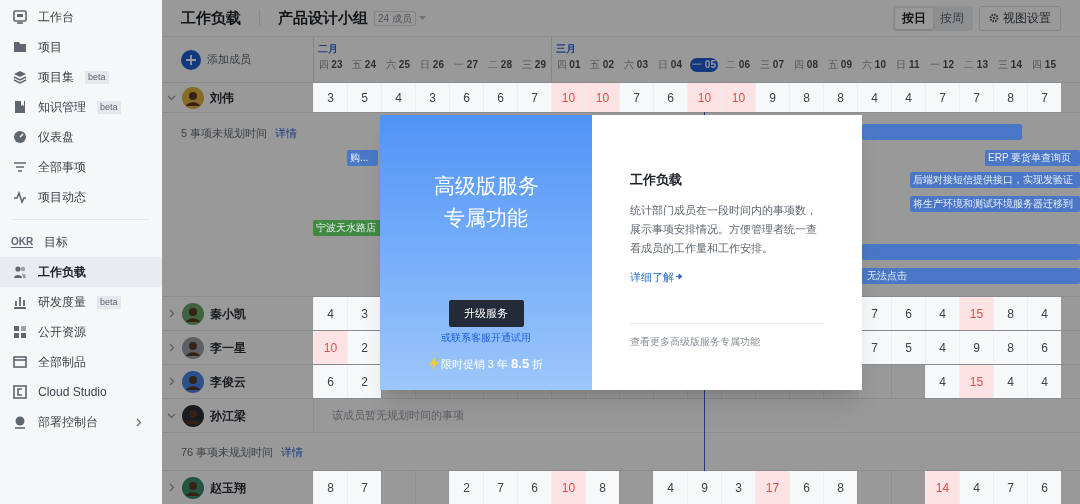  What do you see at coordinates (228, 382) in the screenshot?
I see `member-name: 李俊云` at bounding box center [228, 382].